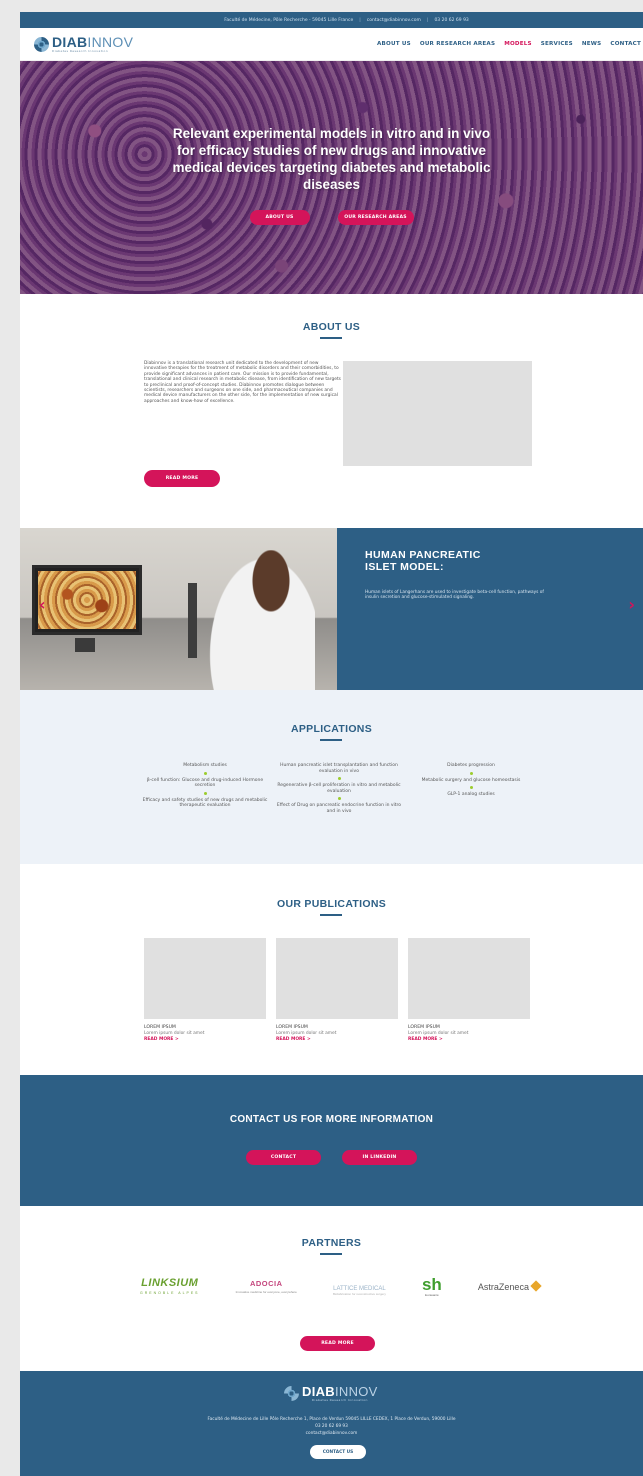  I want to click on contact-button: CONTACT, so click(283, 1157).